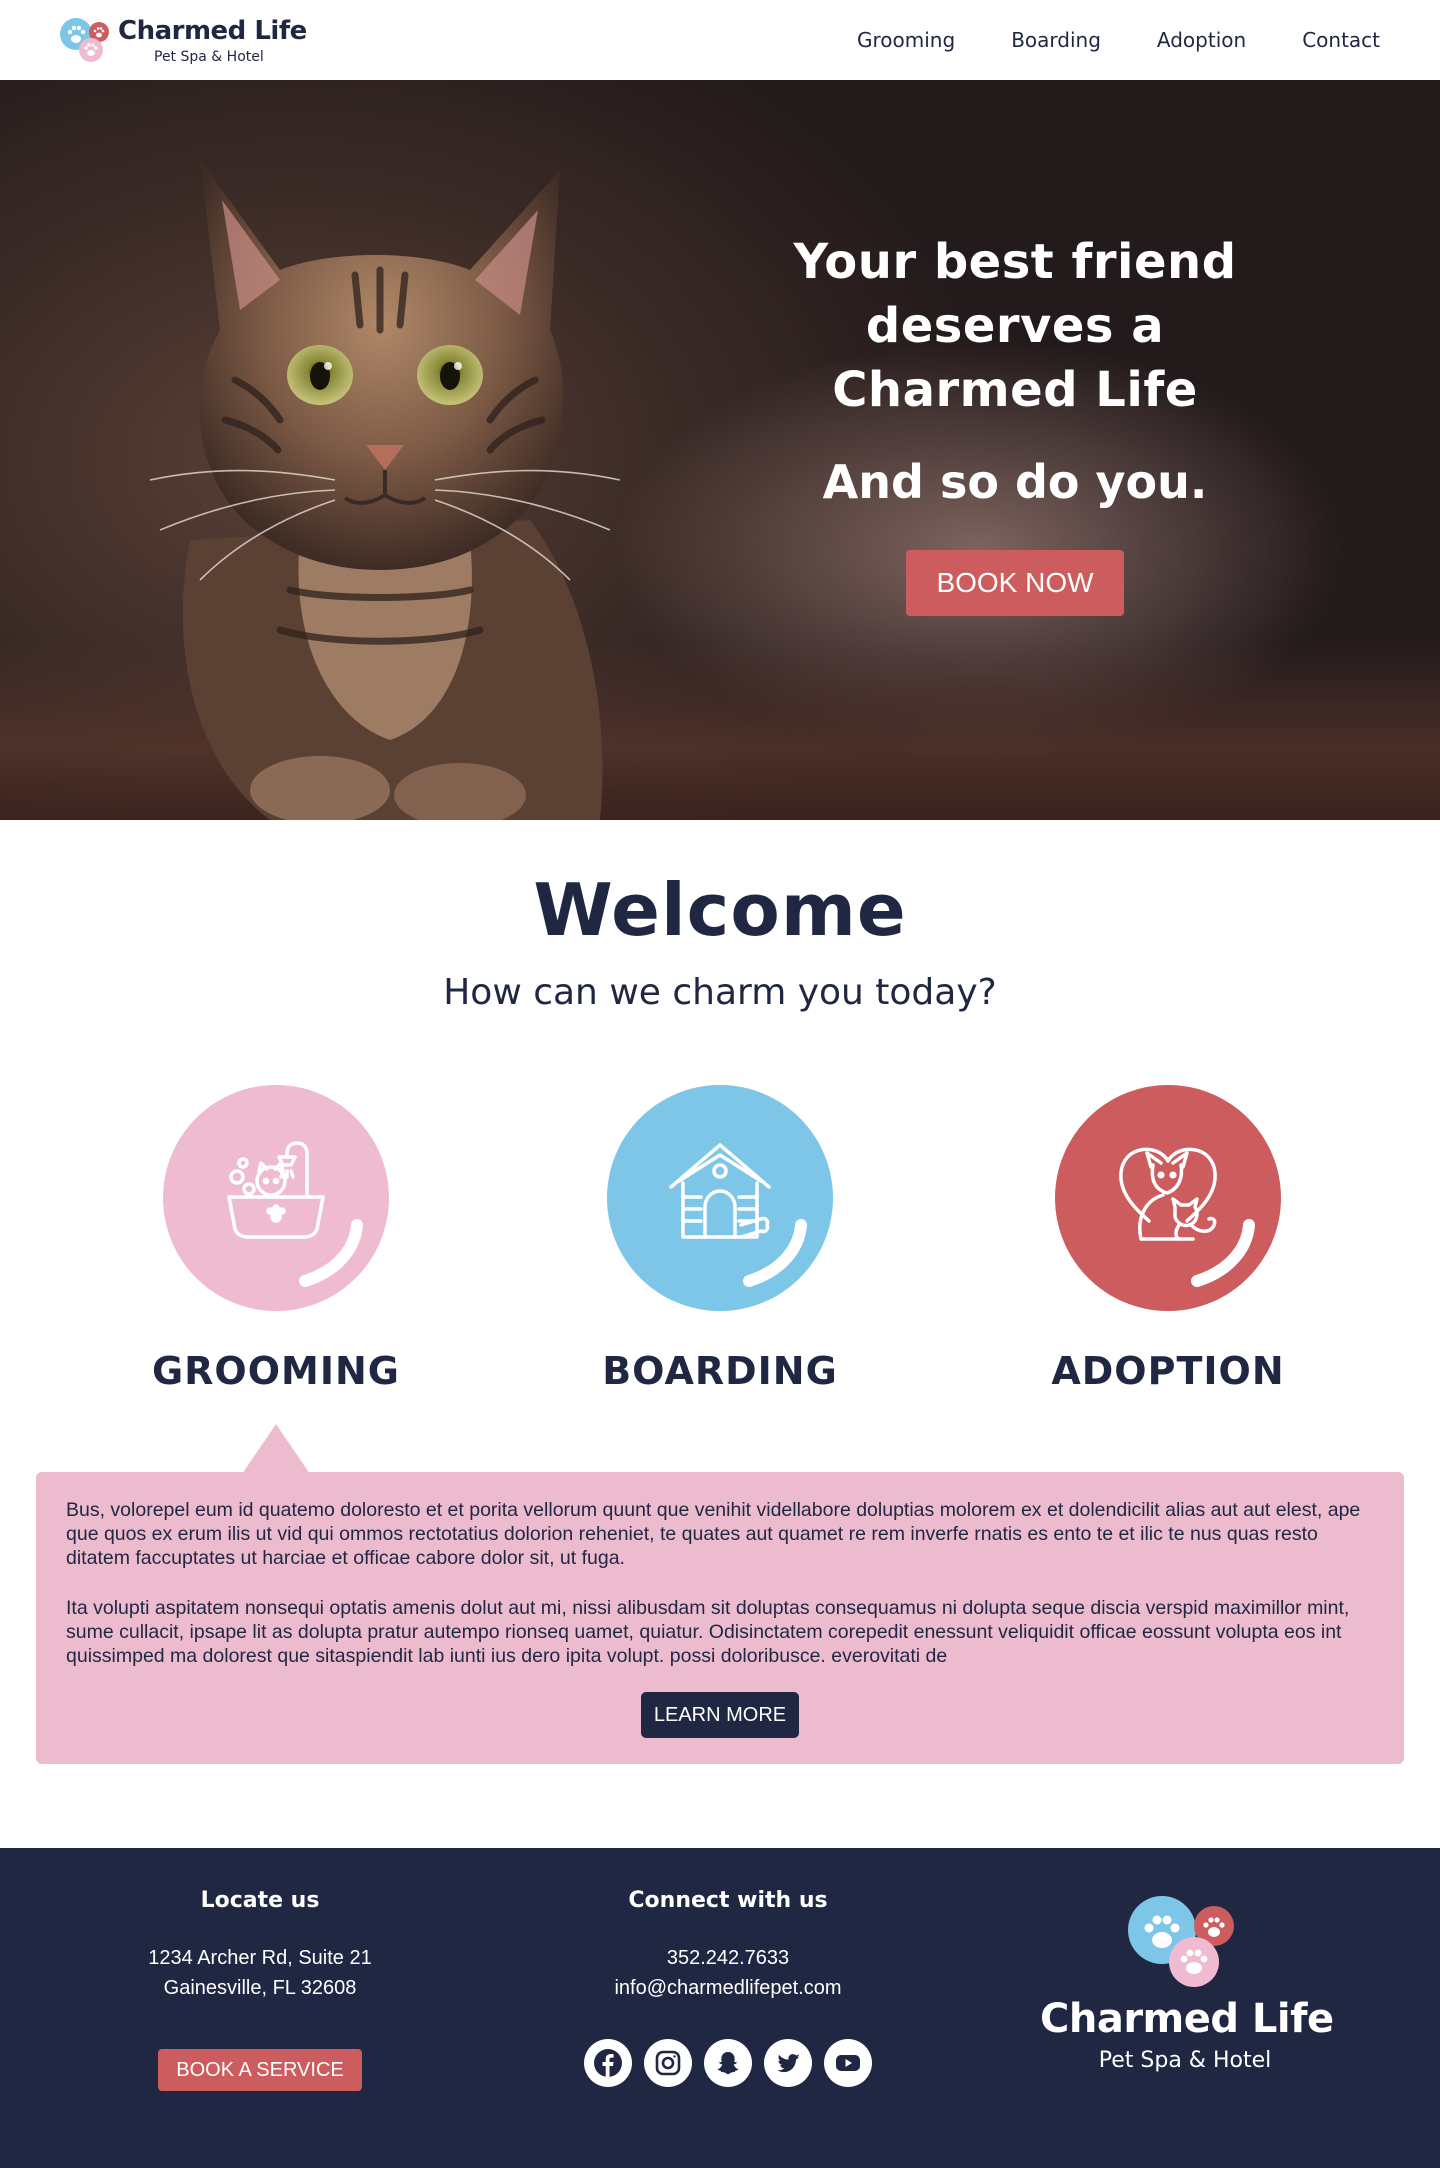 The width and height of the screenshot is (1440, 2168). What do you see at coordinates (212, 31) in the screenshot?
I see `brand-name: Charmed Life` at bounding box center [212, 31].